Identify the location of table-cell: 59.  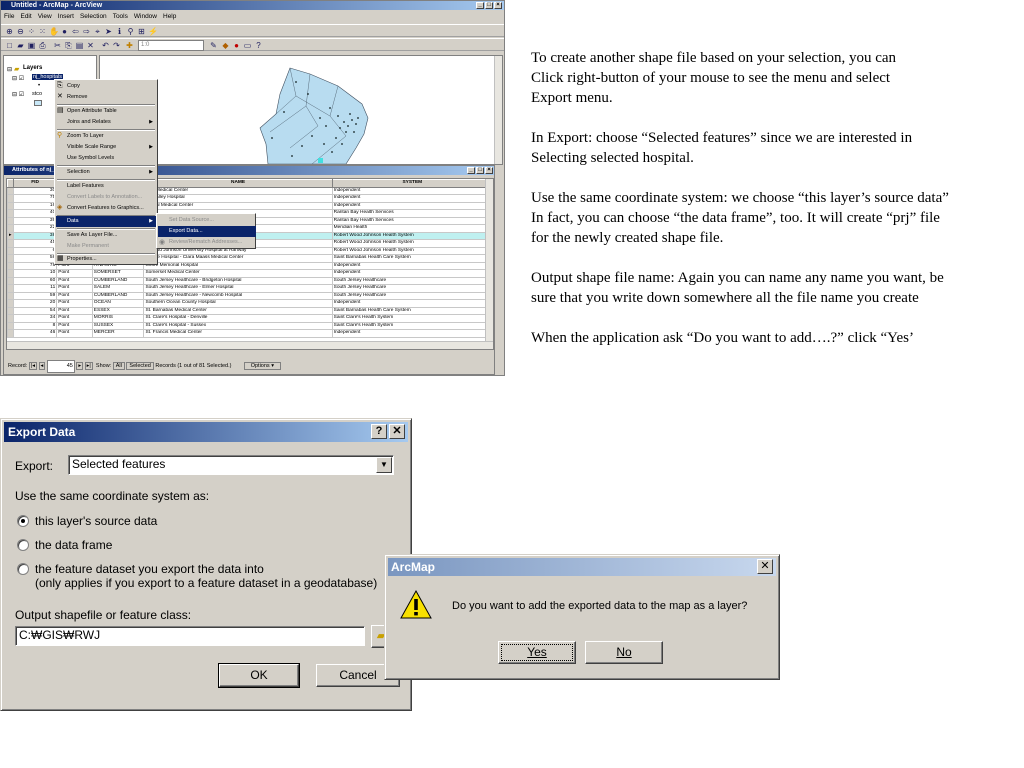
(35, 295).